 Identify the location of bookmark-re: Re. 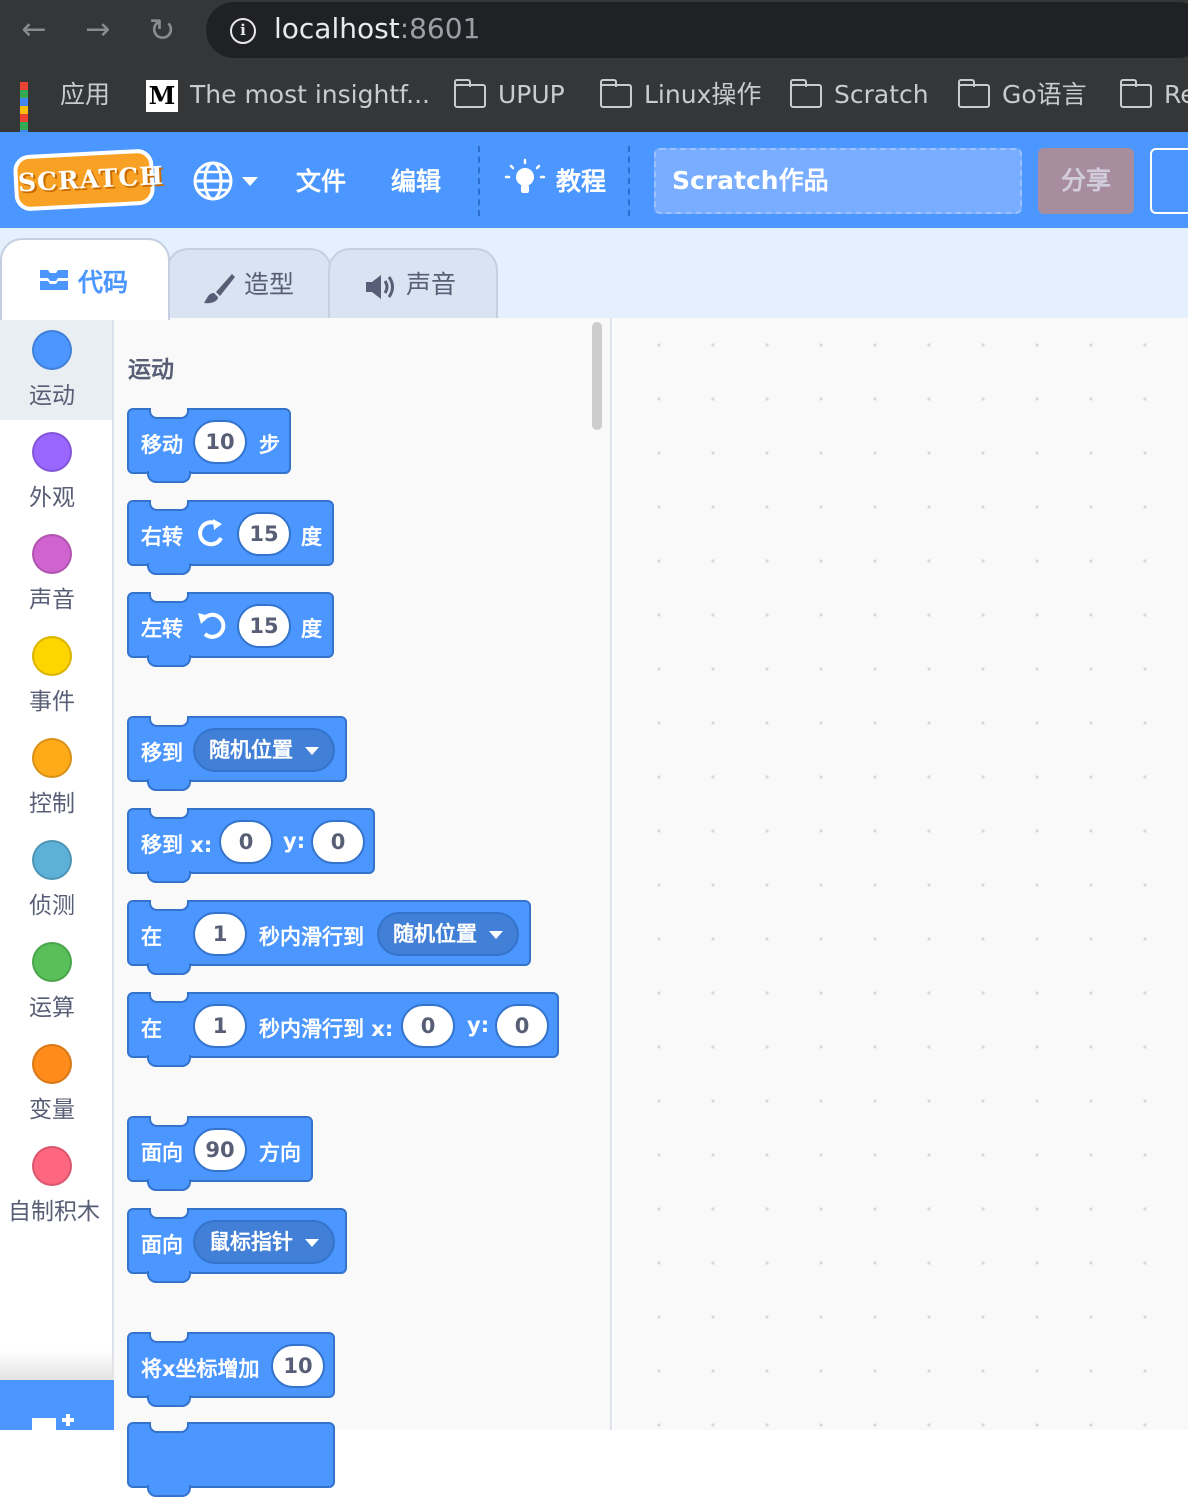
(1153, 95).